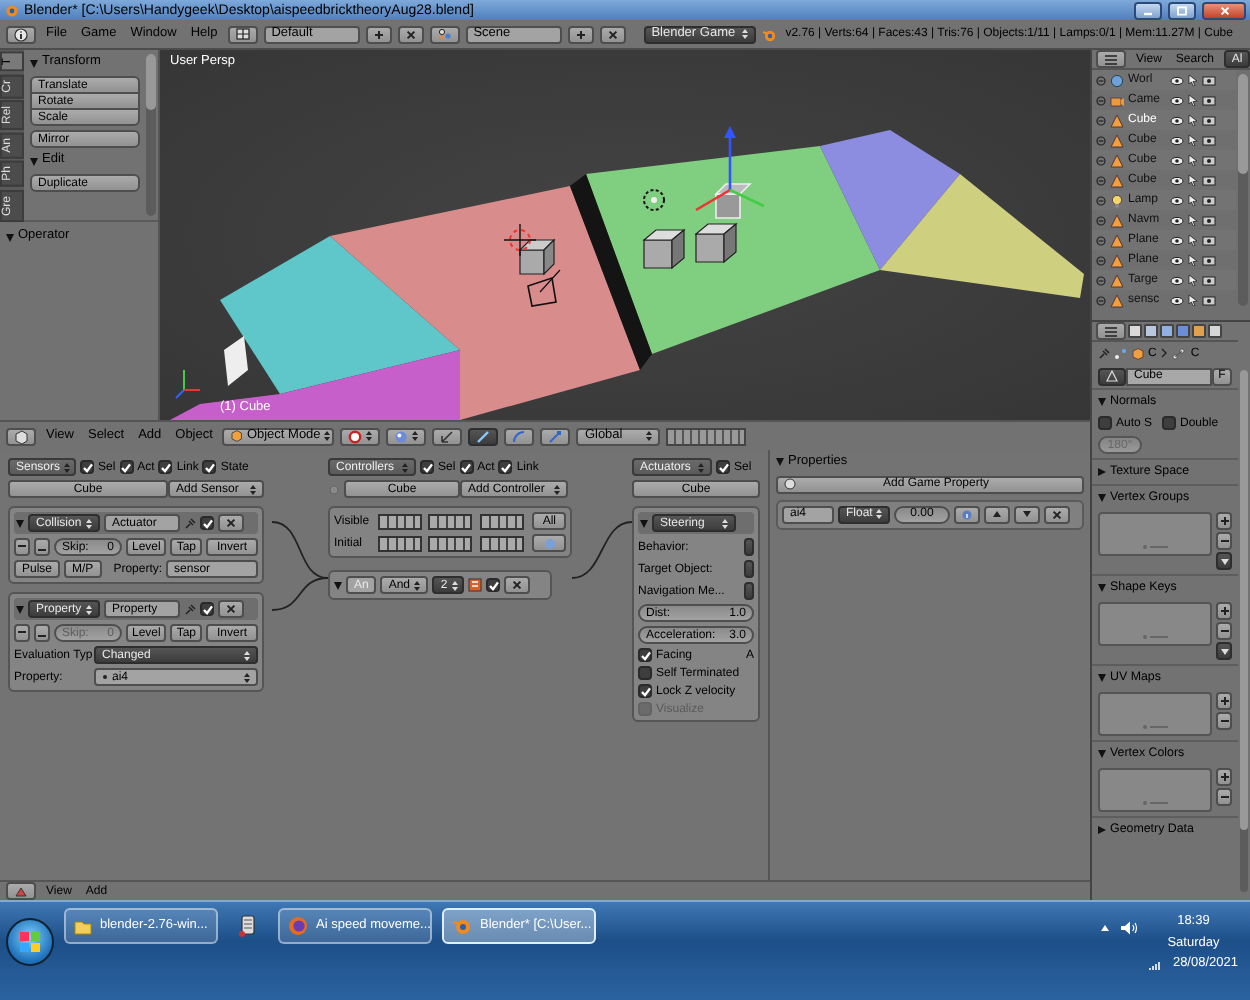 The image size is (1250, 1000). What do you see at coordinates (580, 34) in the screenshot?
I see `add-scene-button` at bounding box center [580, 34].